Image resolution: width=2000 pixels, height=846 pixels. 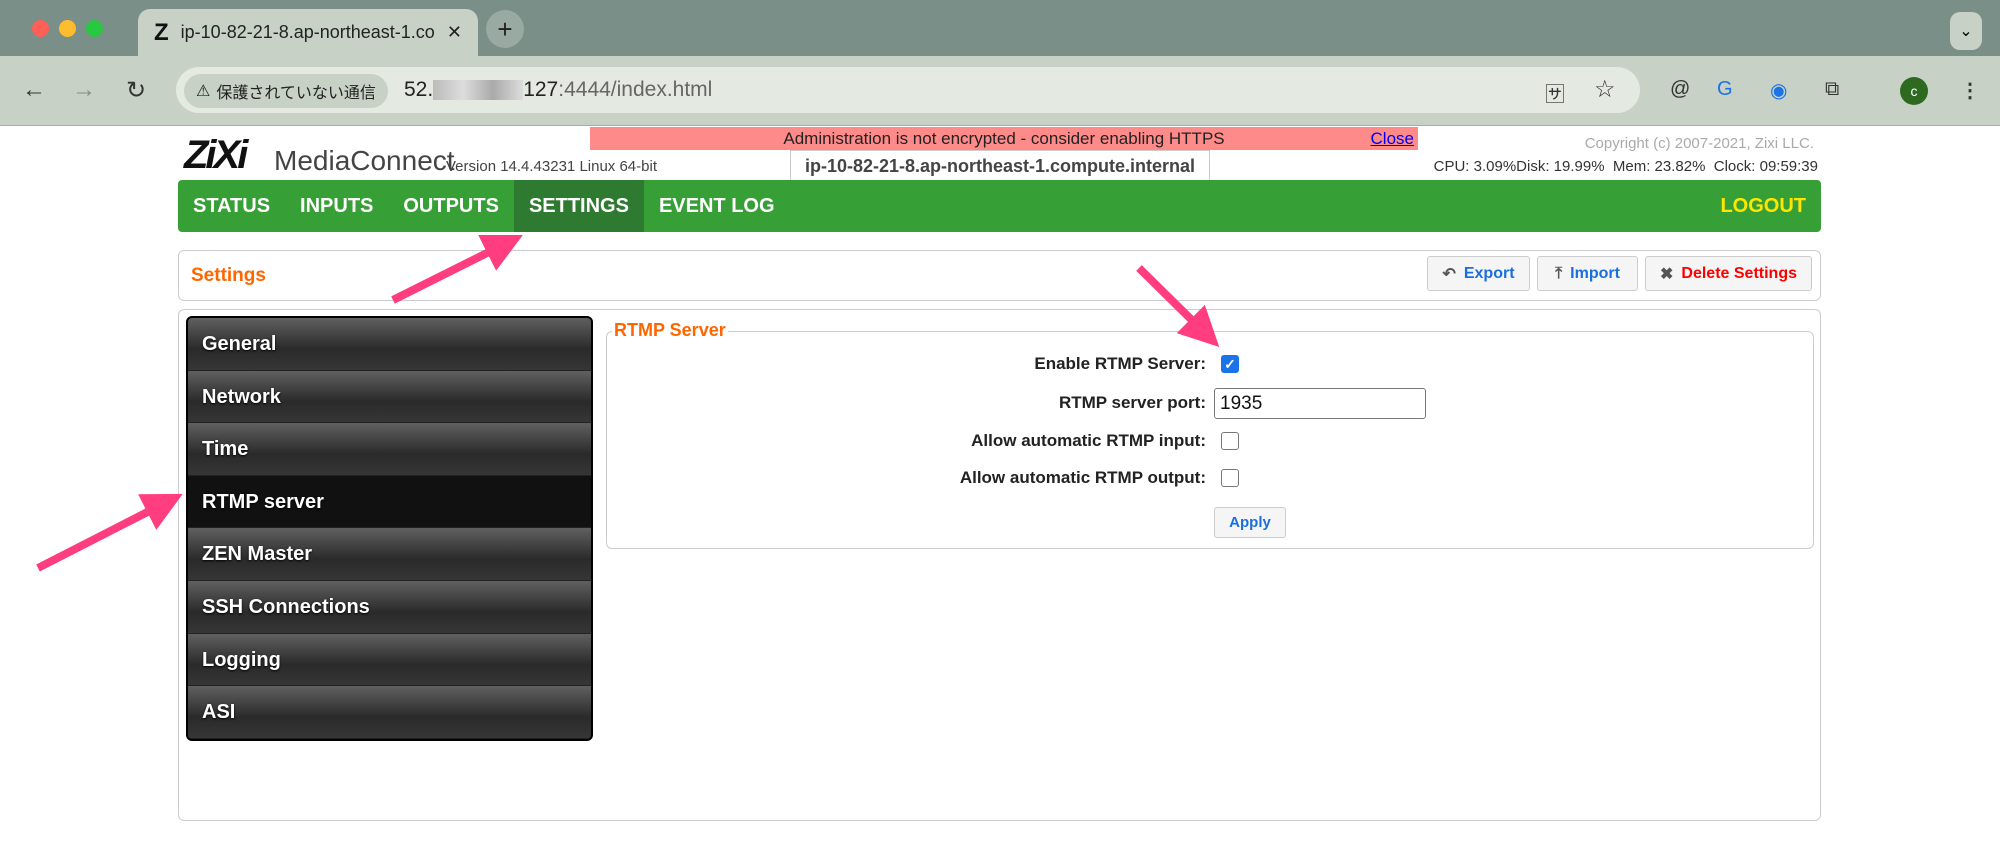 I want to click on sidebar-item-time: Time, so click(x=389, y=449).